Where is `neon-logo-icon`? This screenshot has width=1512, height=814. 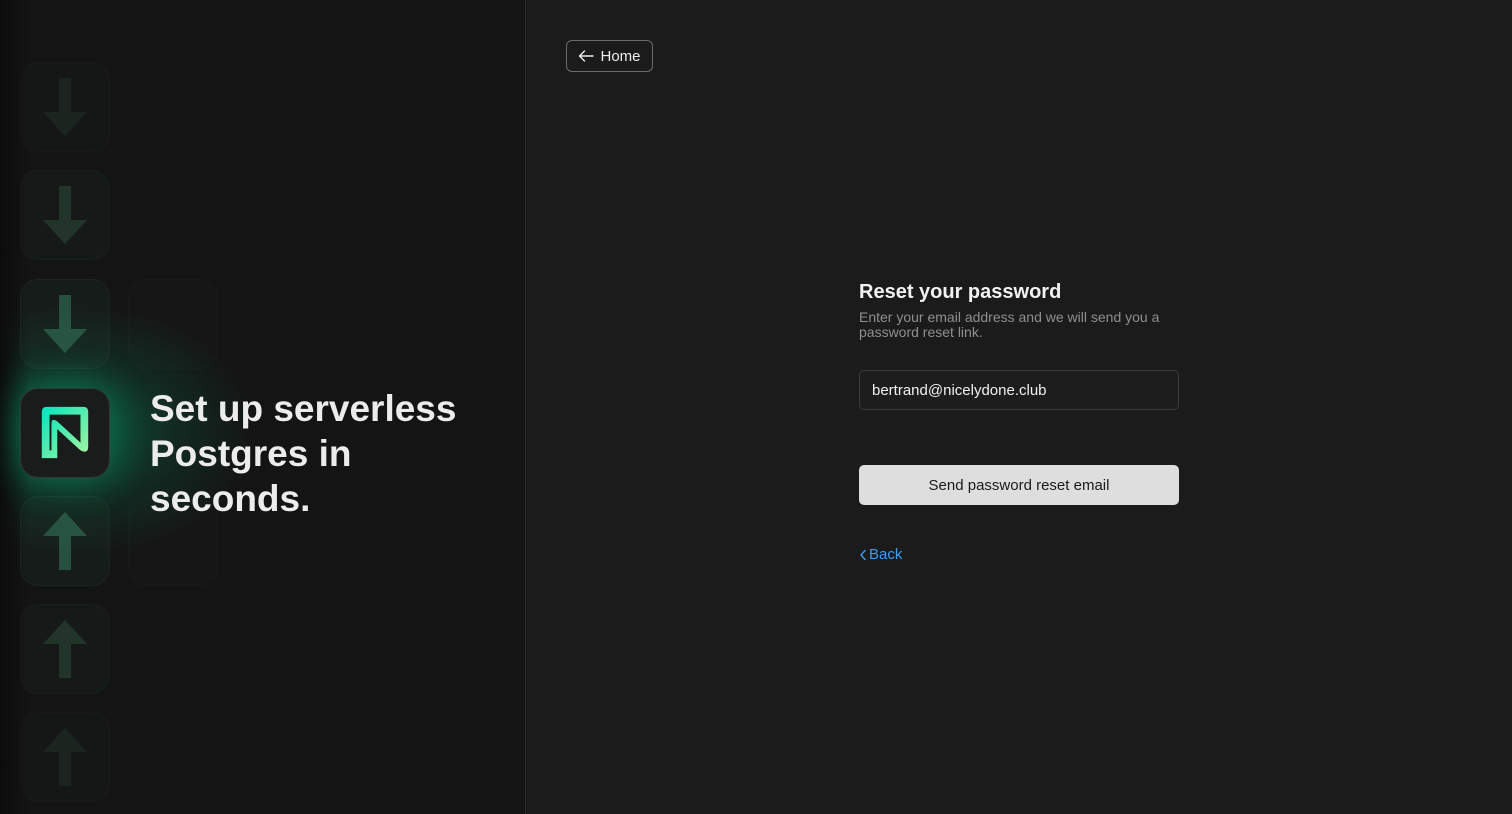
neon-logo-icon is located at coordinates (65, 432).